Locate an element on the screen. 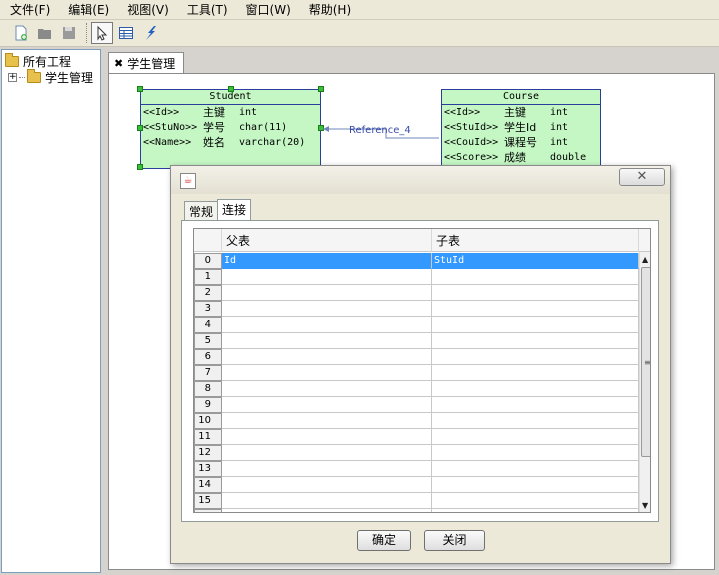 This screenshot has width=719, height=575. row-number: 3 is located at coordinates (208, 309).